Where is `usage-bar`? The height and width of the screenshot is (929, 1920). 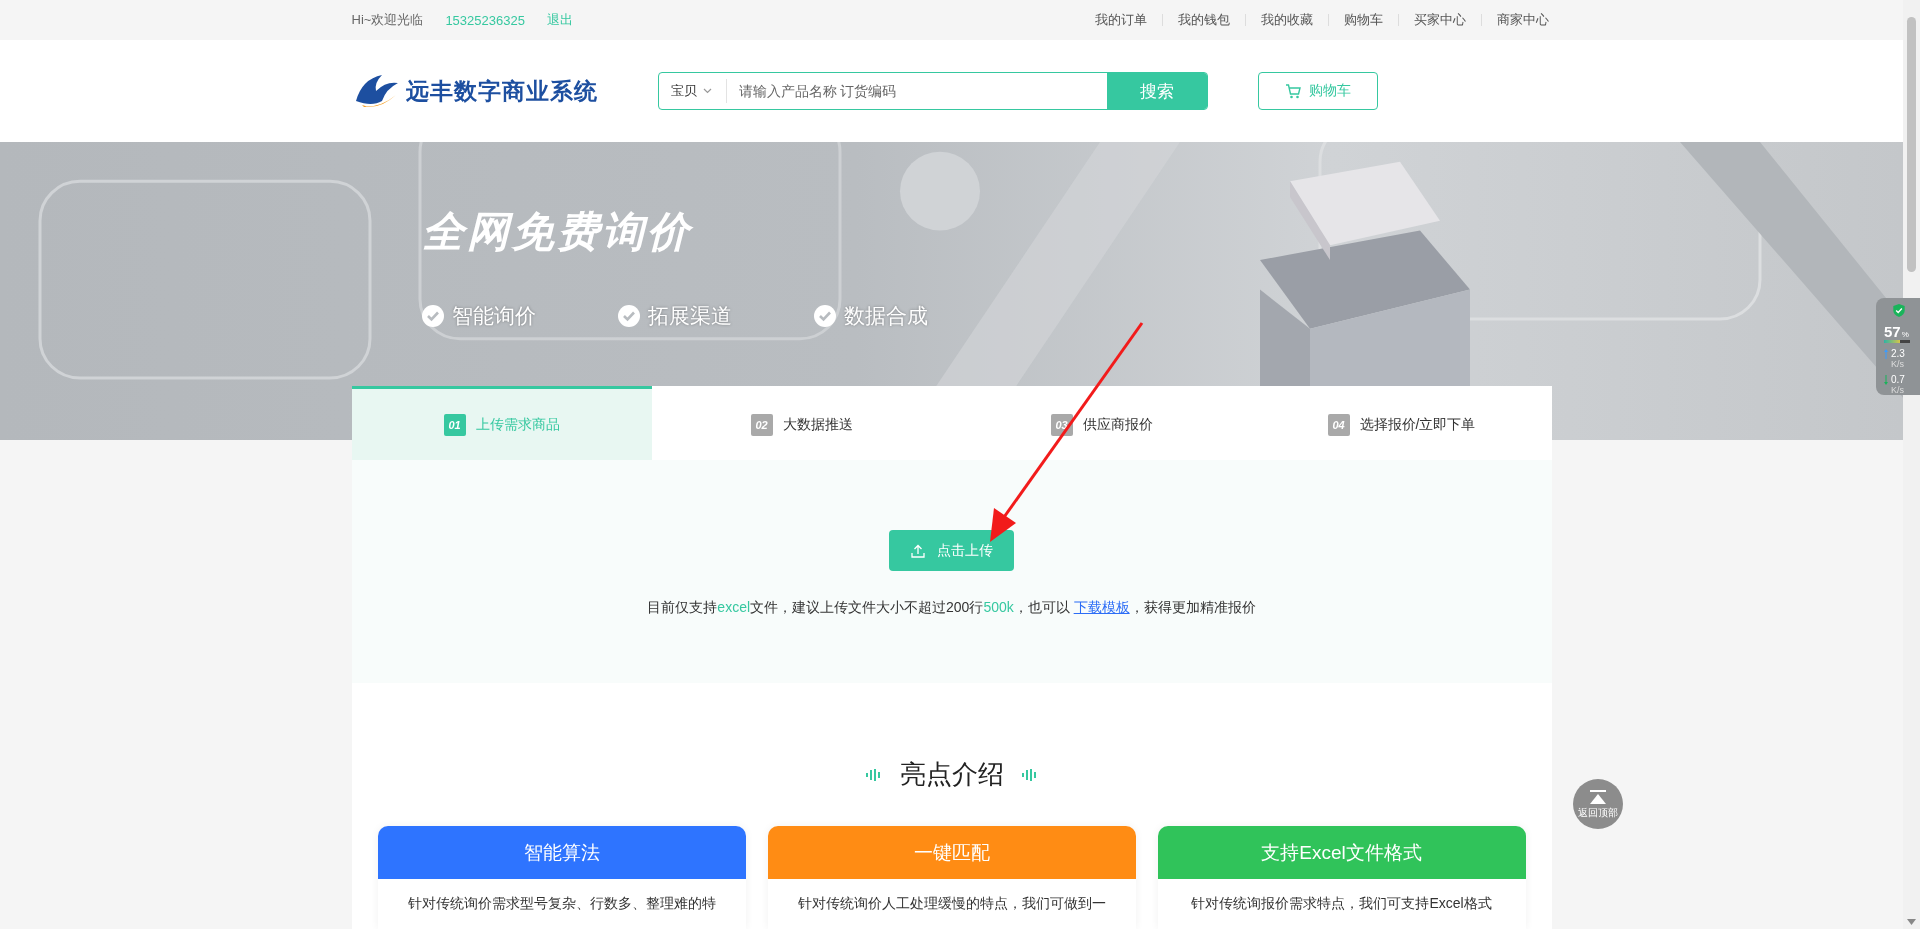 usage-bar is located at coordinates (1897, 341).